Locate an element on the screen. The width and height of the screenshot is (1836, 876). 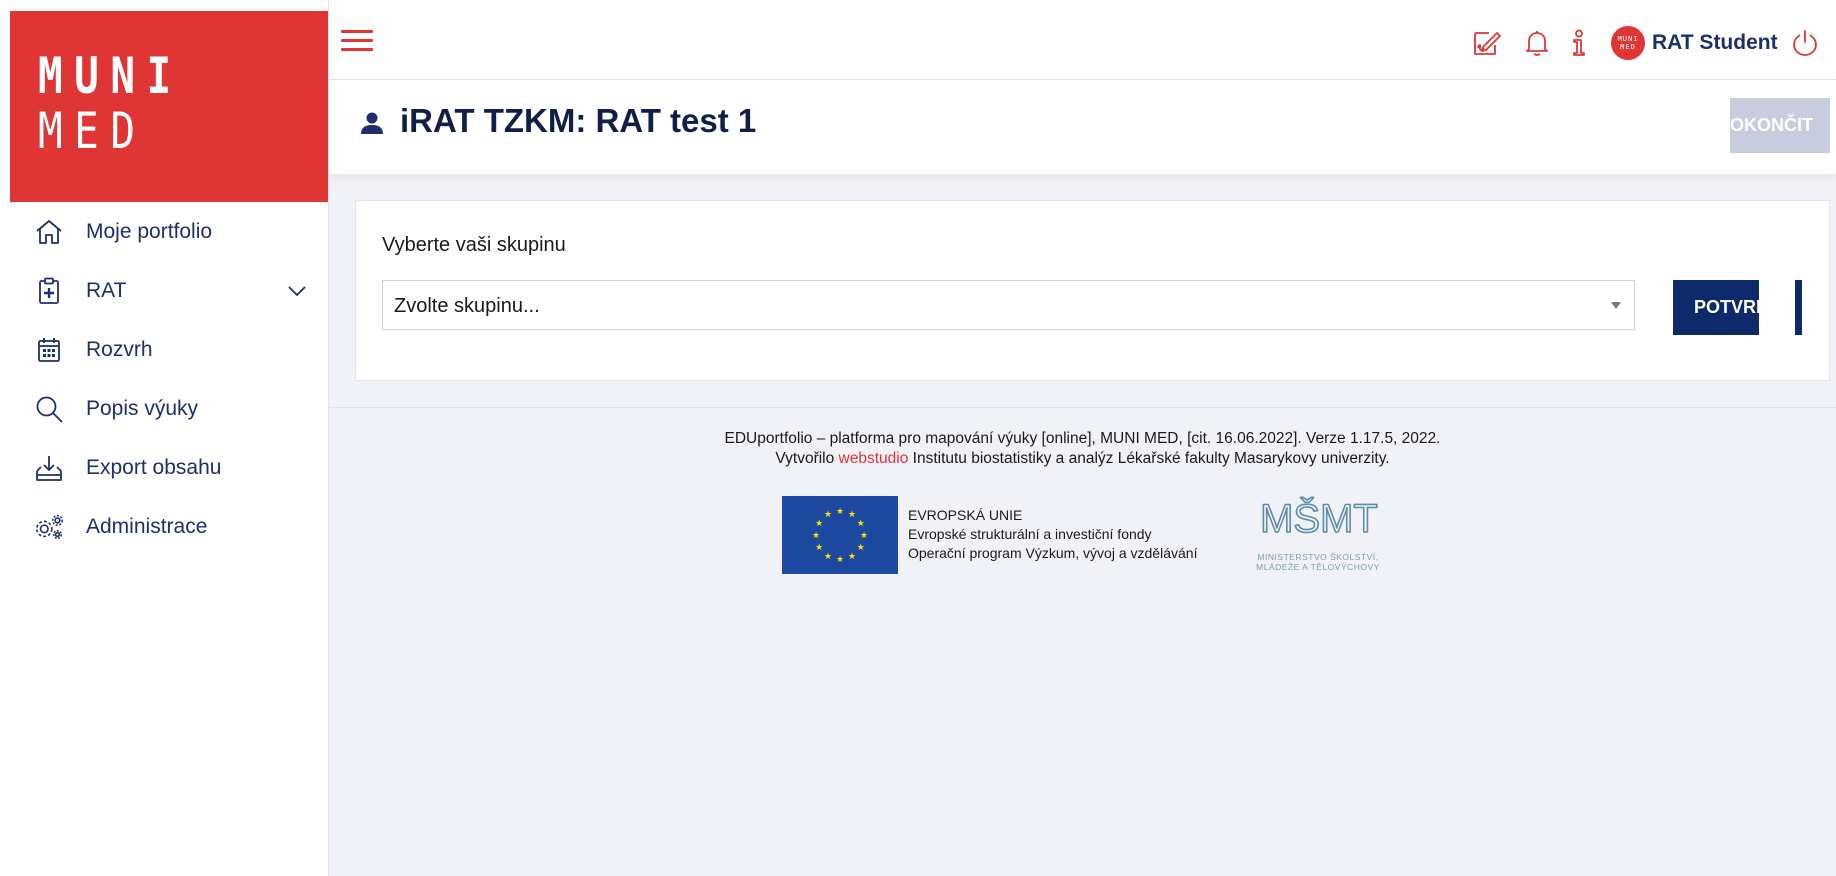
webstudio-link: webstudio is located at coordinates (874, 458).